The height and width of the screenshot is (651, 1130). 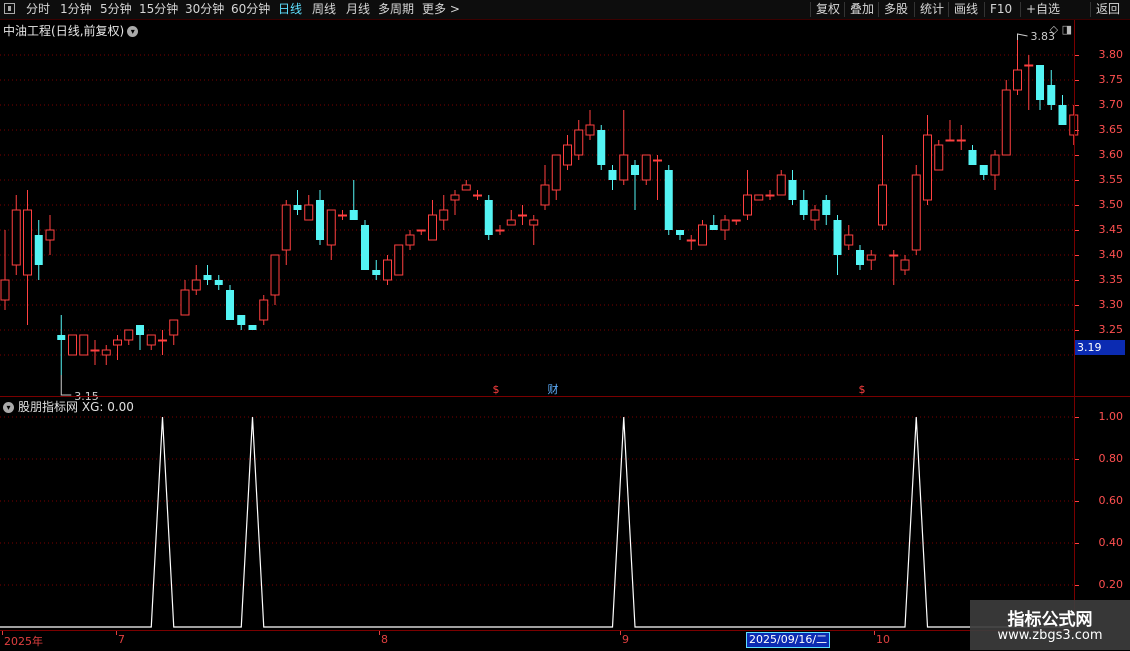 I want to click on date-label: 8, so click(x=384, y=639).